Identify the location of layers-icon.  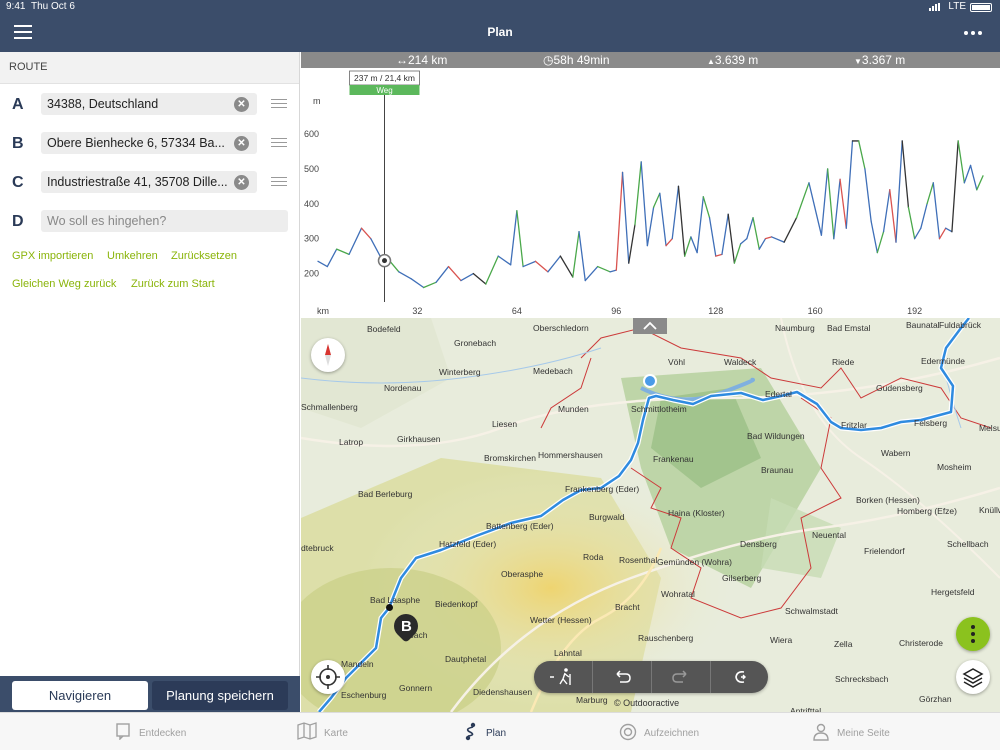
(973, 678).